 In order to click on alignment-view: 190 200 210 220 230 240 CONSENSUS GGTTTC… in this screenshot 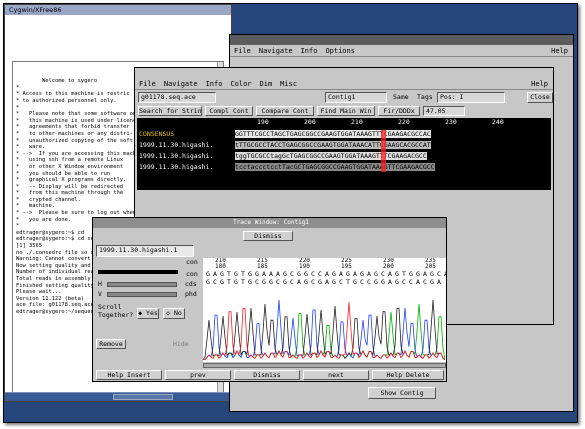, I will do `click(344, 154)`.